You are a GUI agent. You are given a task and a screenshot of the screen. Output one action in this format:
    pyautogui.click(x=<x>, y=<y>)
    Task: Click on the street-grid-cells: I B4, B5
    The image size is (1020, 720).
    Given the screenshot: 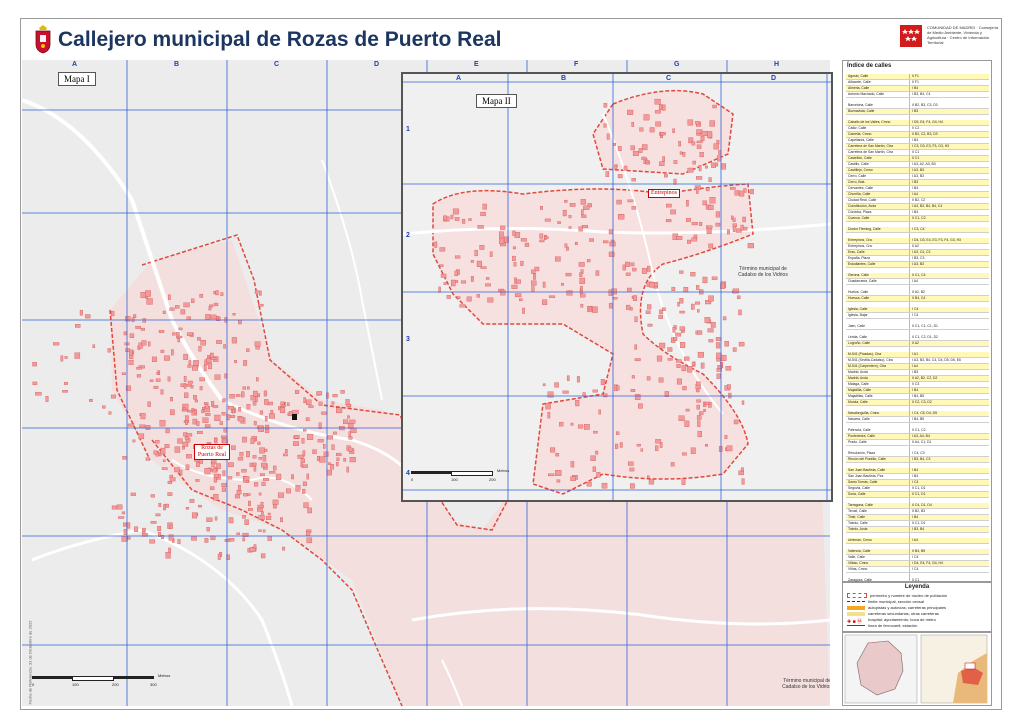 What is the action you would take?
    pyautogui.click(x=949, y=396)
    